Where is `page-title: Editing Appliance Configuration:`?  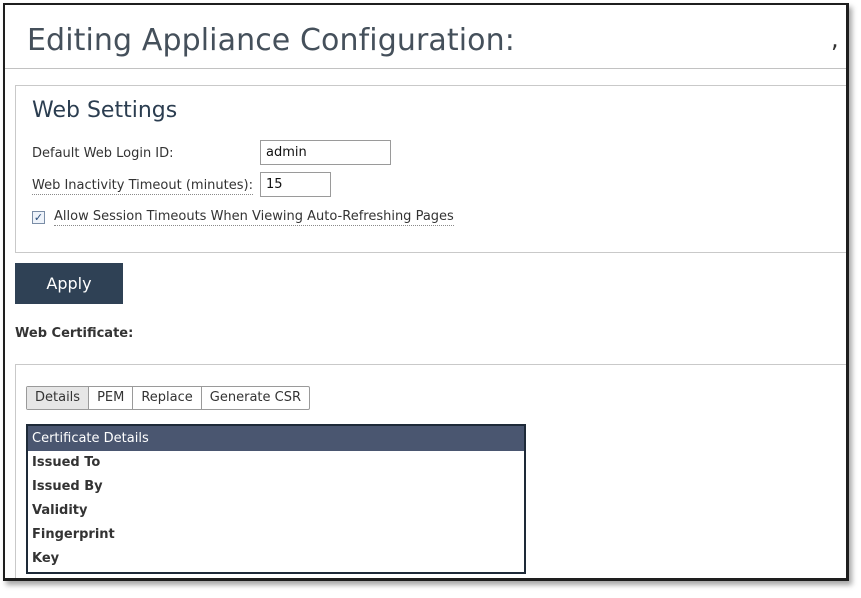
page-title: Editing Appliance Configuration: is located at coordinates (271, 40).